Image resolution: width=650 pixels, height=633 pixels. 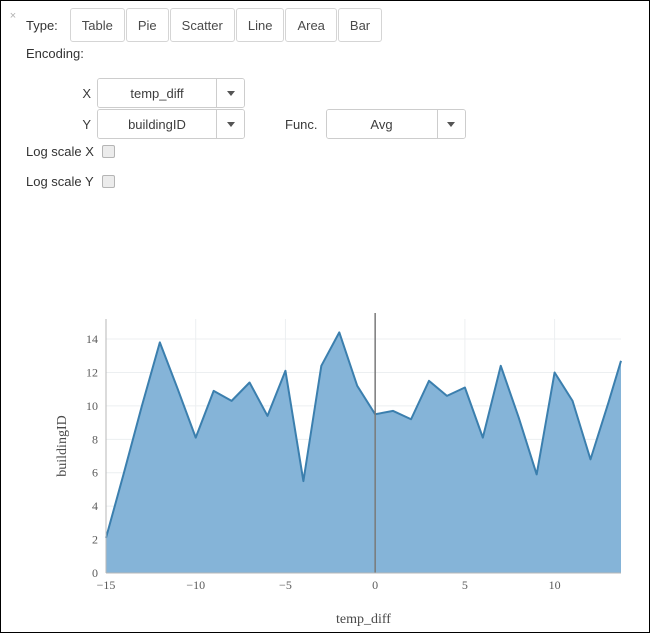 What do you see at coordinates (195, 585) in the screenshot?
I see `x-tick-label: −10` at bounding box center [195, 585].